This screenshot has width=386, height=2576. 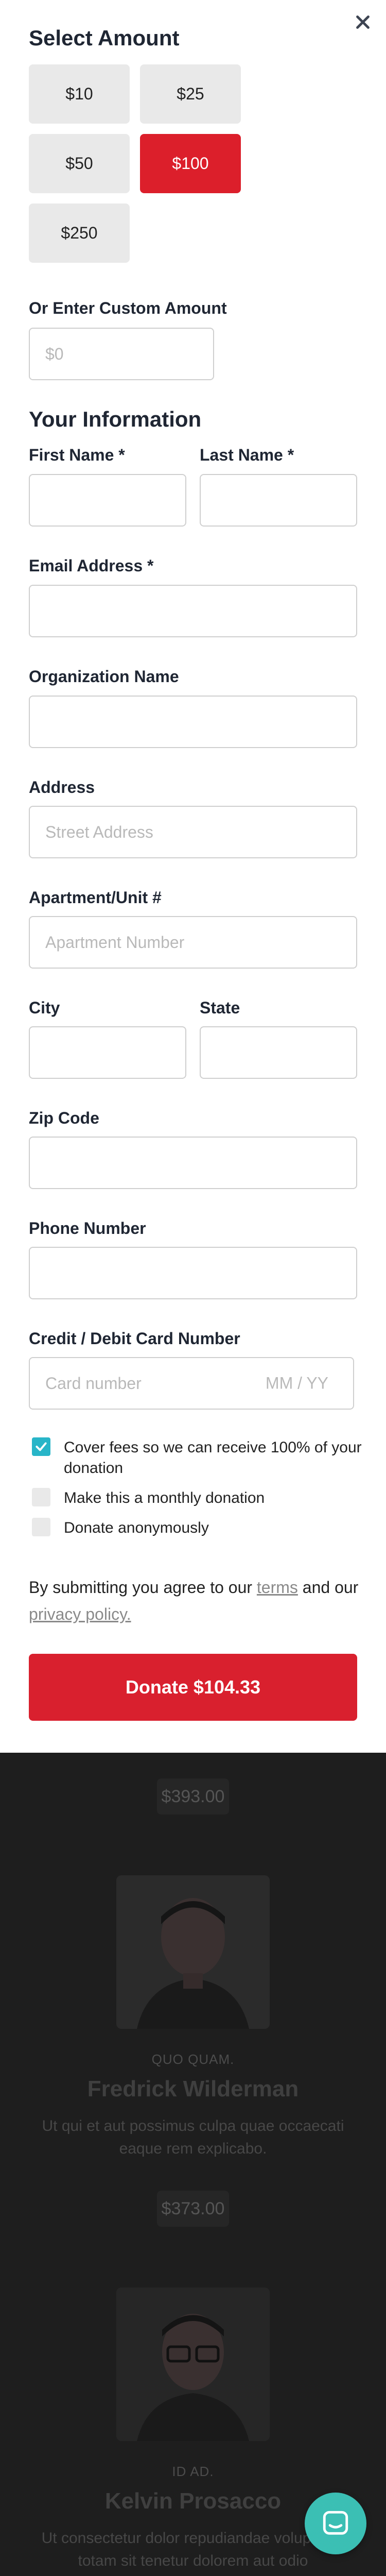 What do you see at coordinates (116, 419) in the screenshot?
I see `your-information-heading: Your Information` at bounding box center [116, 419].